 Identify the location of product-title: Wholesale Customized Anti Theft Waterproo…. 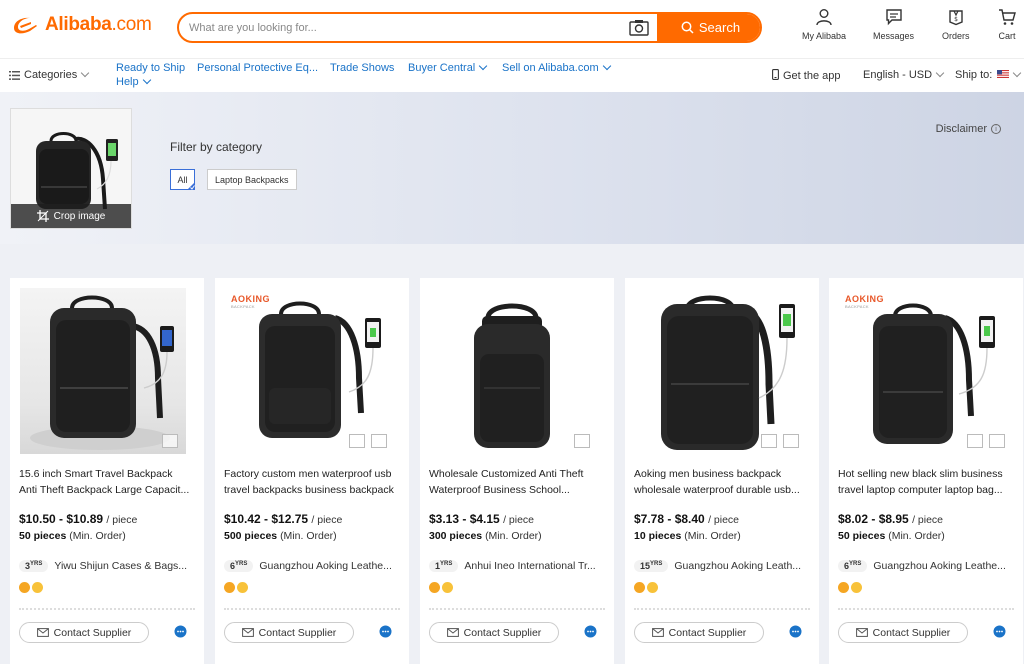
(515, 482).